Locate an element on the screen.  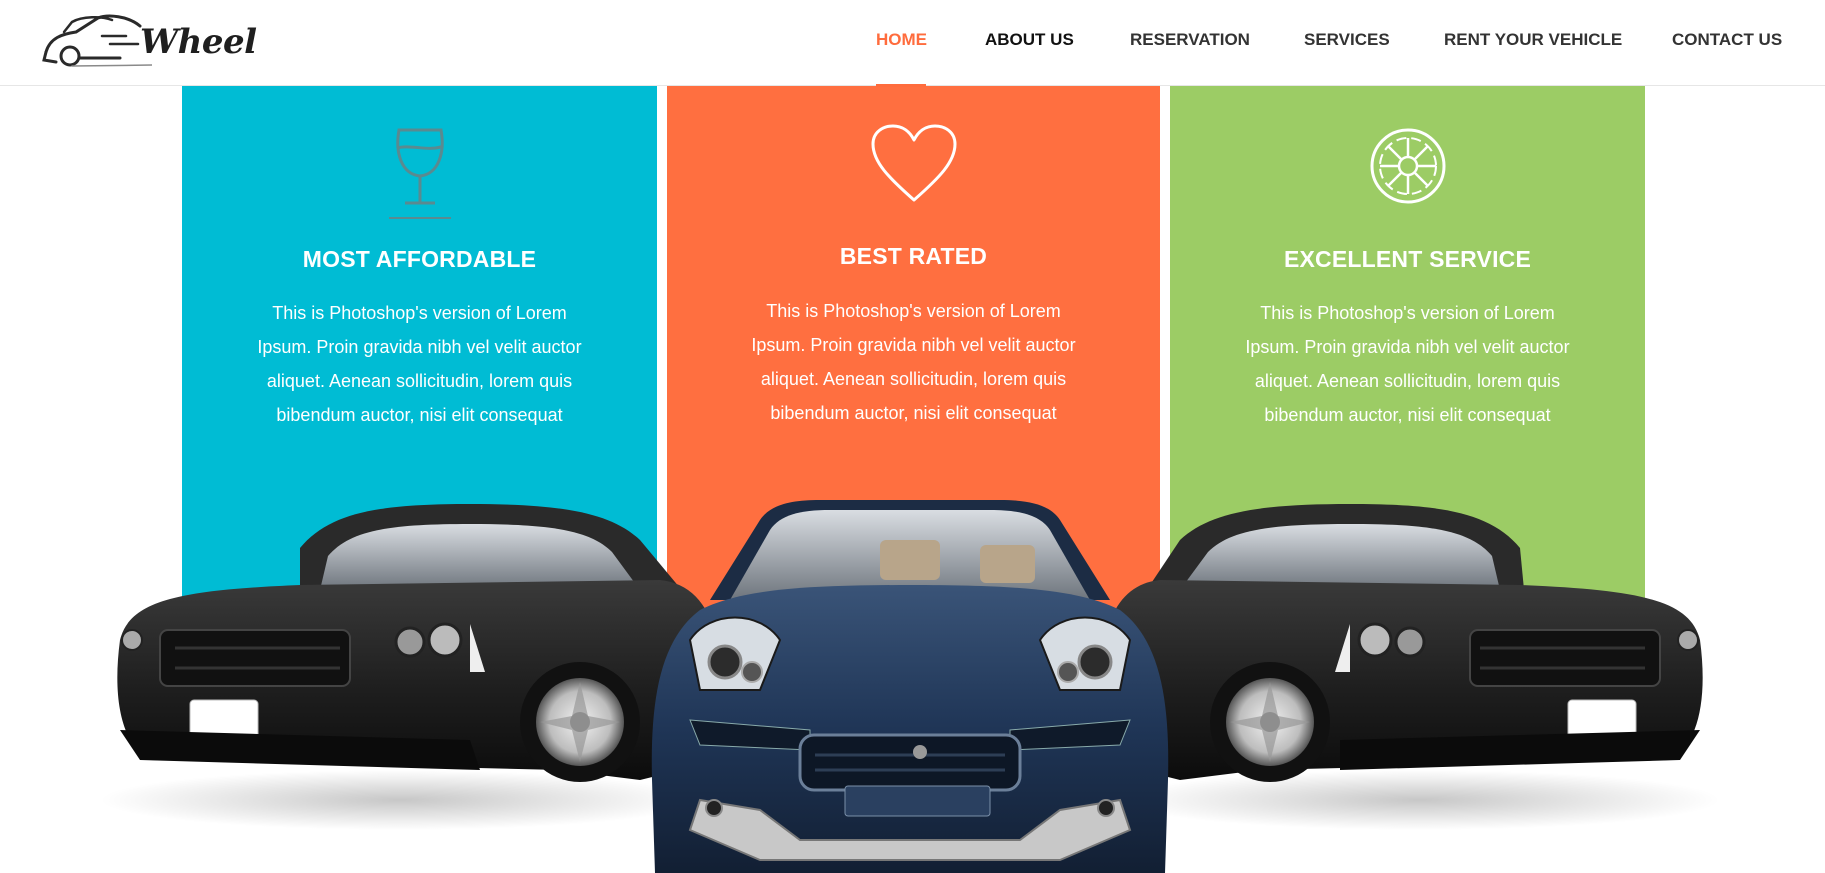
feature-title: BEST RATED is located at coordinates (913, 256).